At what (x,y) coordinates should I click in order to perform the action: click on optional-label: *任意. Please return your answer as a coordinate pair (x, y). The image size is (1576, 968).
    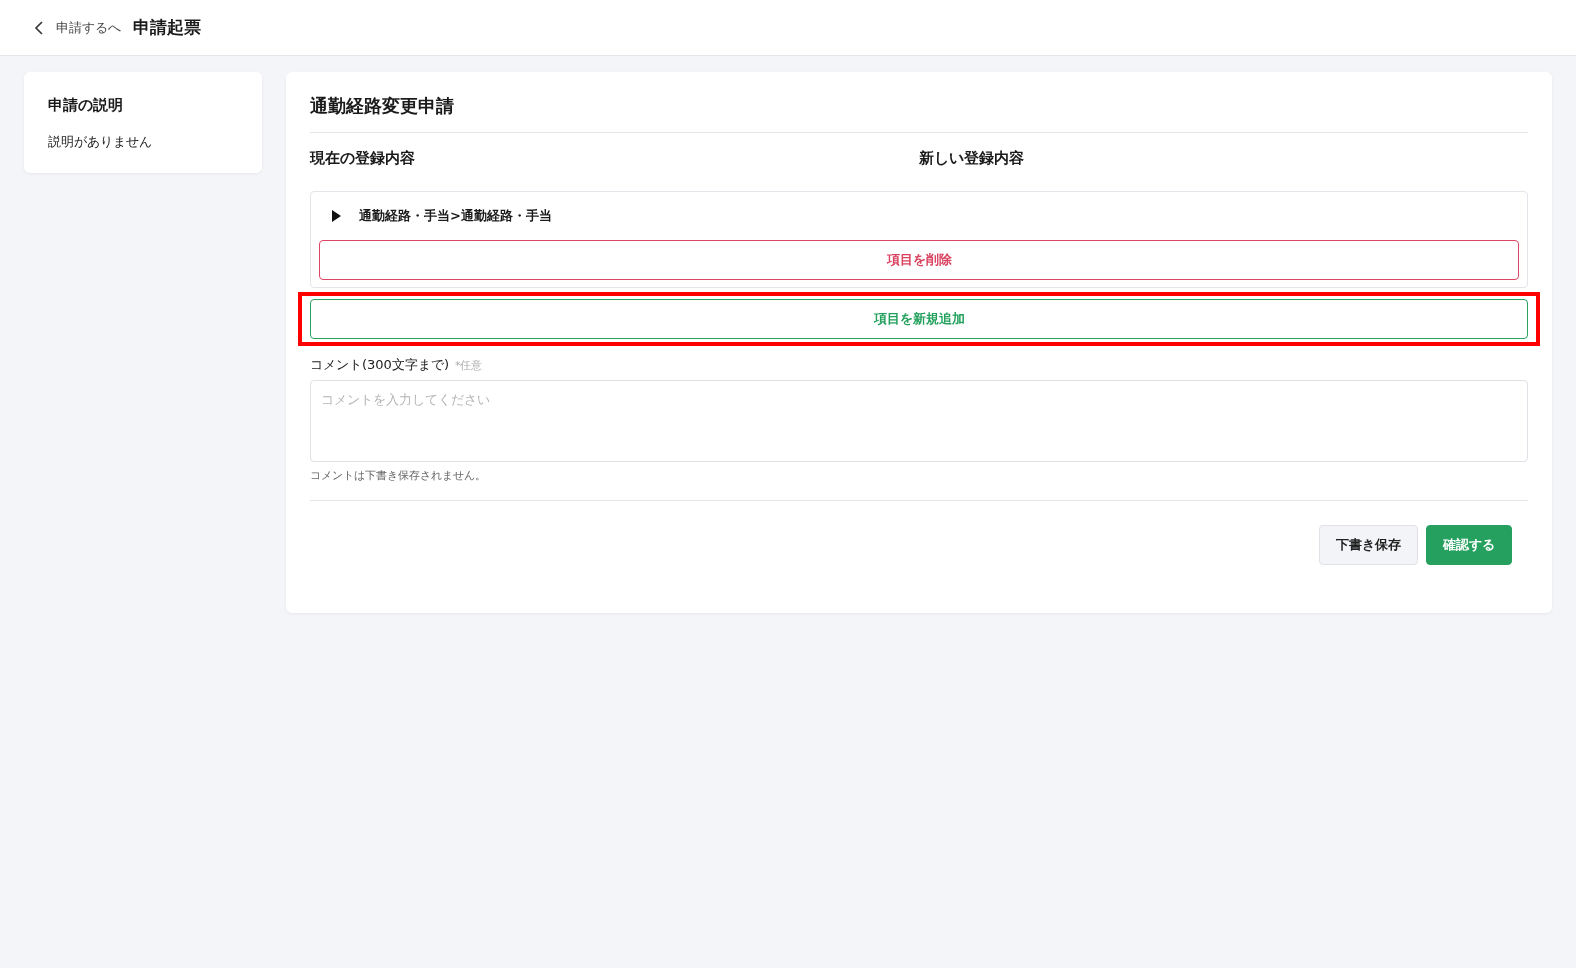
    Looking at the image, I should click on (468, 365).